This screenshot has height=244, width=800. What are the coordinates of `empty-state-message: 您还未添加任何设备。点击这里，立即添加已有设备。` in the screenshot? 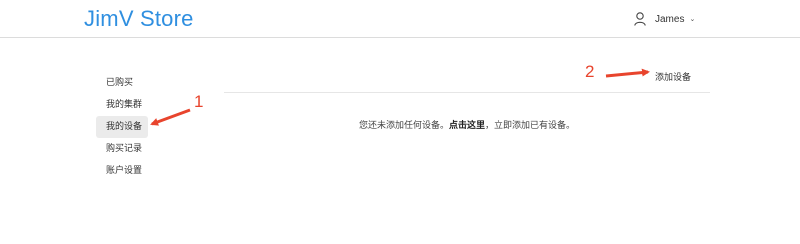 It's located at (467, 124).